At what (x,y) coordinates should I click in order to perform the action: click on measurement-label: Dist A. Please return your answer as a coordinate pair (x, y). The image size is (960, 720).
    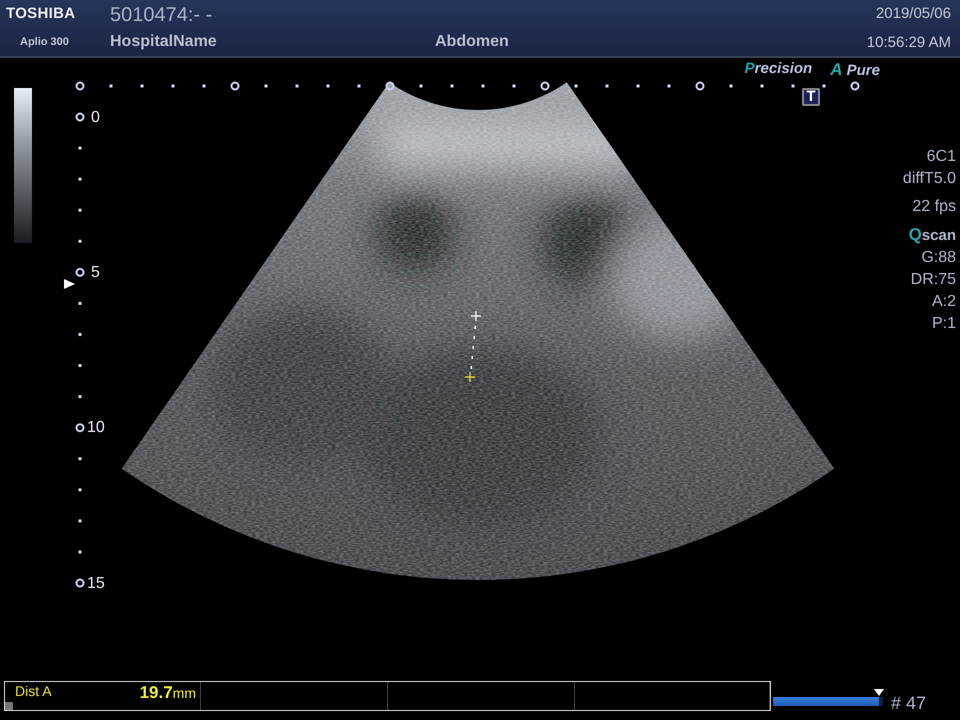
    Looking at the image, I should click on (33, 691).